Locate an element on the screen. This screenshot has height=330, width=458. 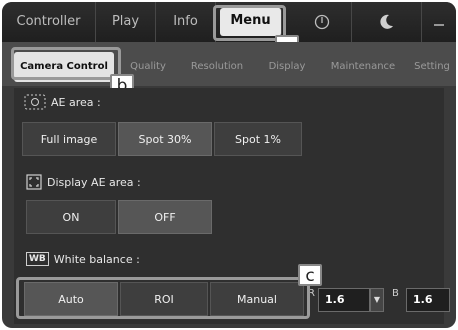
power-tab is located at coordinates (322, 22).